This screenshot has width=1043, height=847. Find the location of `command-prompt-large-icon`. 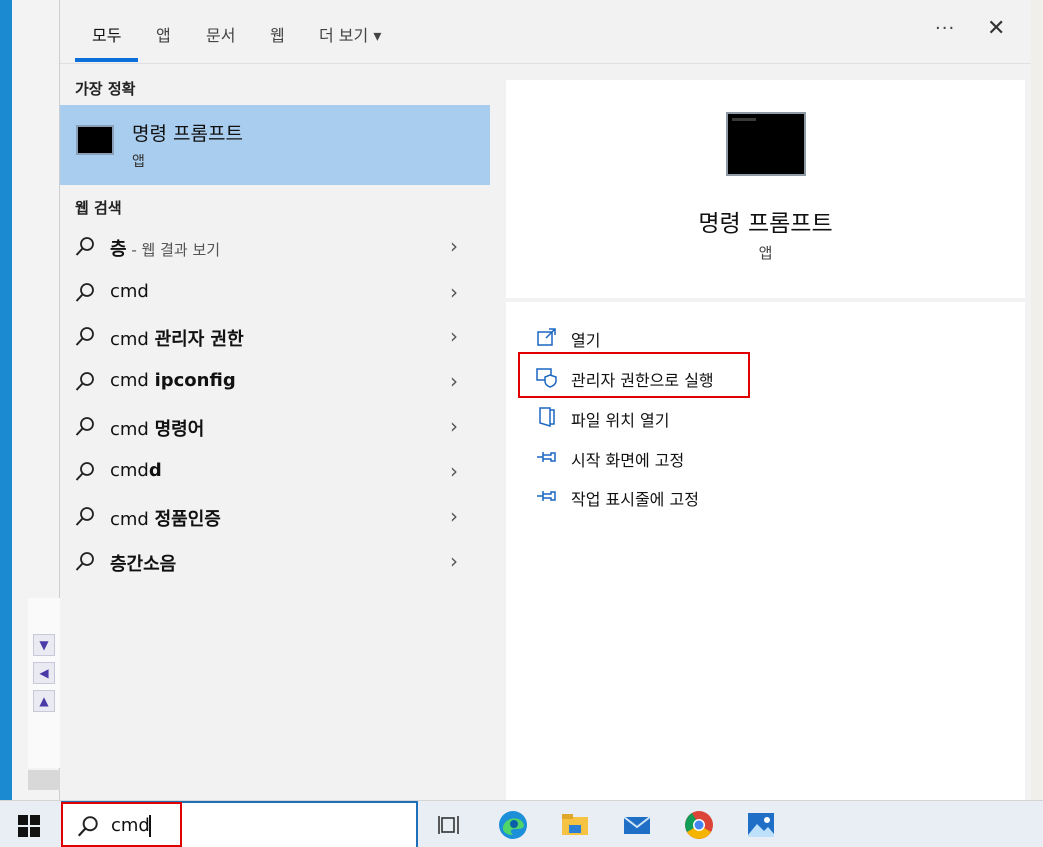

command-prompt-large-icon is located at coordinates (766, 144).